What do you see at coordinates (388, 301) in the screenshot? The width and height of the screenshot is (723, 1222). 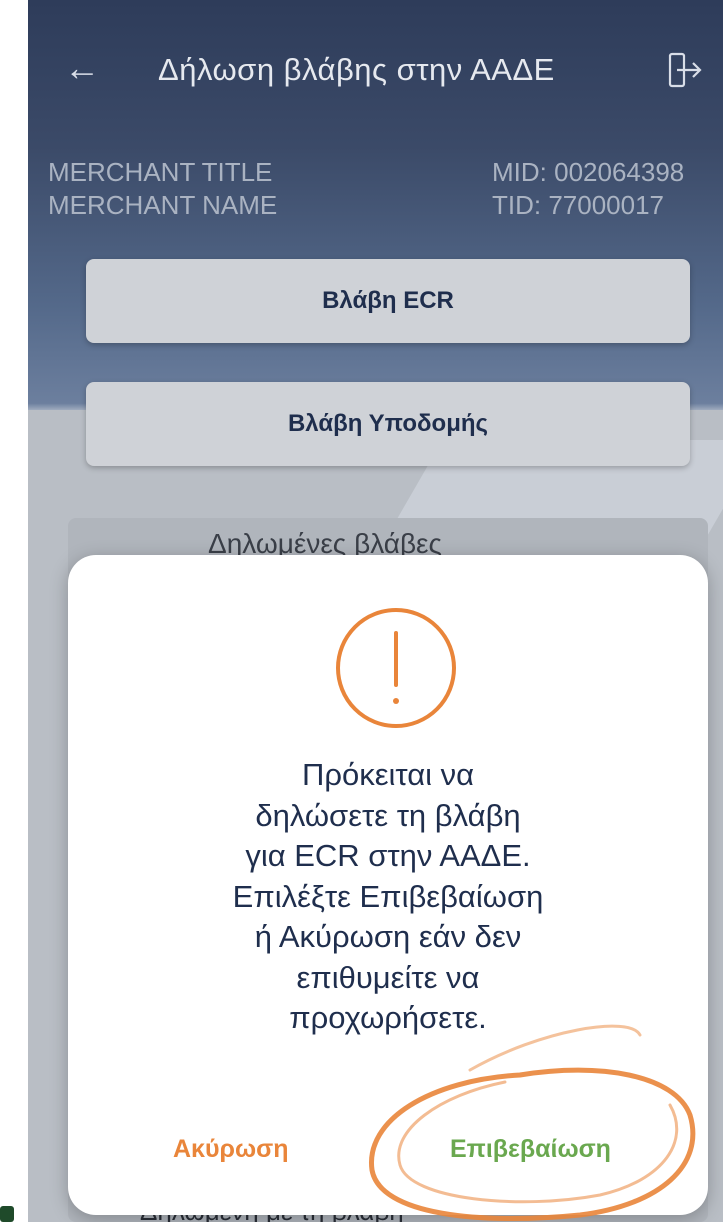 I see `ecr-fault-button: Βλάβη ECR` at bounding box center [388, 301].